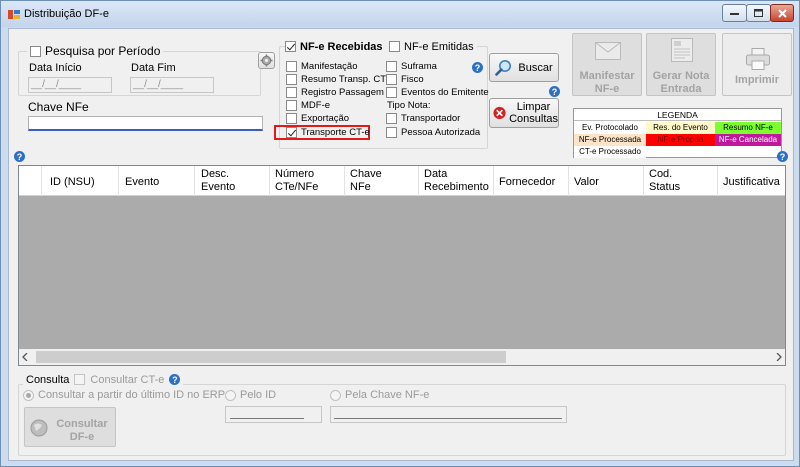 The height and width of the screenshot is (467, 800). I want to click on chave-nfe-input, so click(145, 123).